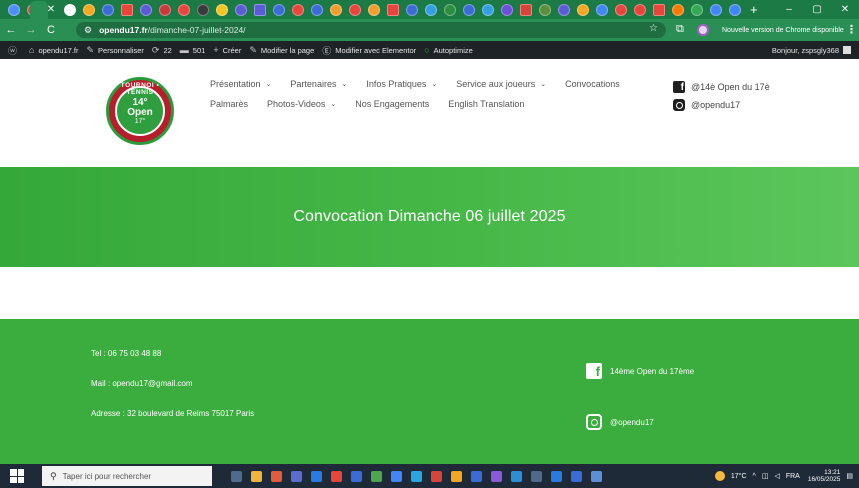 The image size is (859, 488). What do you see at coordinates (640, 371) in the screenshot?
I see `footer-facebook-link: f 14ème Open du 17ème` at bounding box center [640, 371].